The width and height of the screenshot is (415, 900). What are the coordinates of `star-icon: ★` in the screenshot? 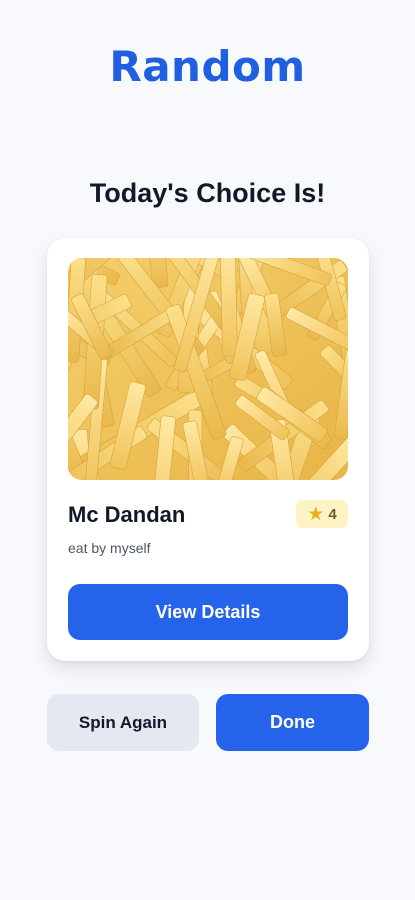 It's located at (316, 514).